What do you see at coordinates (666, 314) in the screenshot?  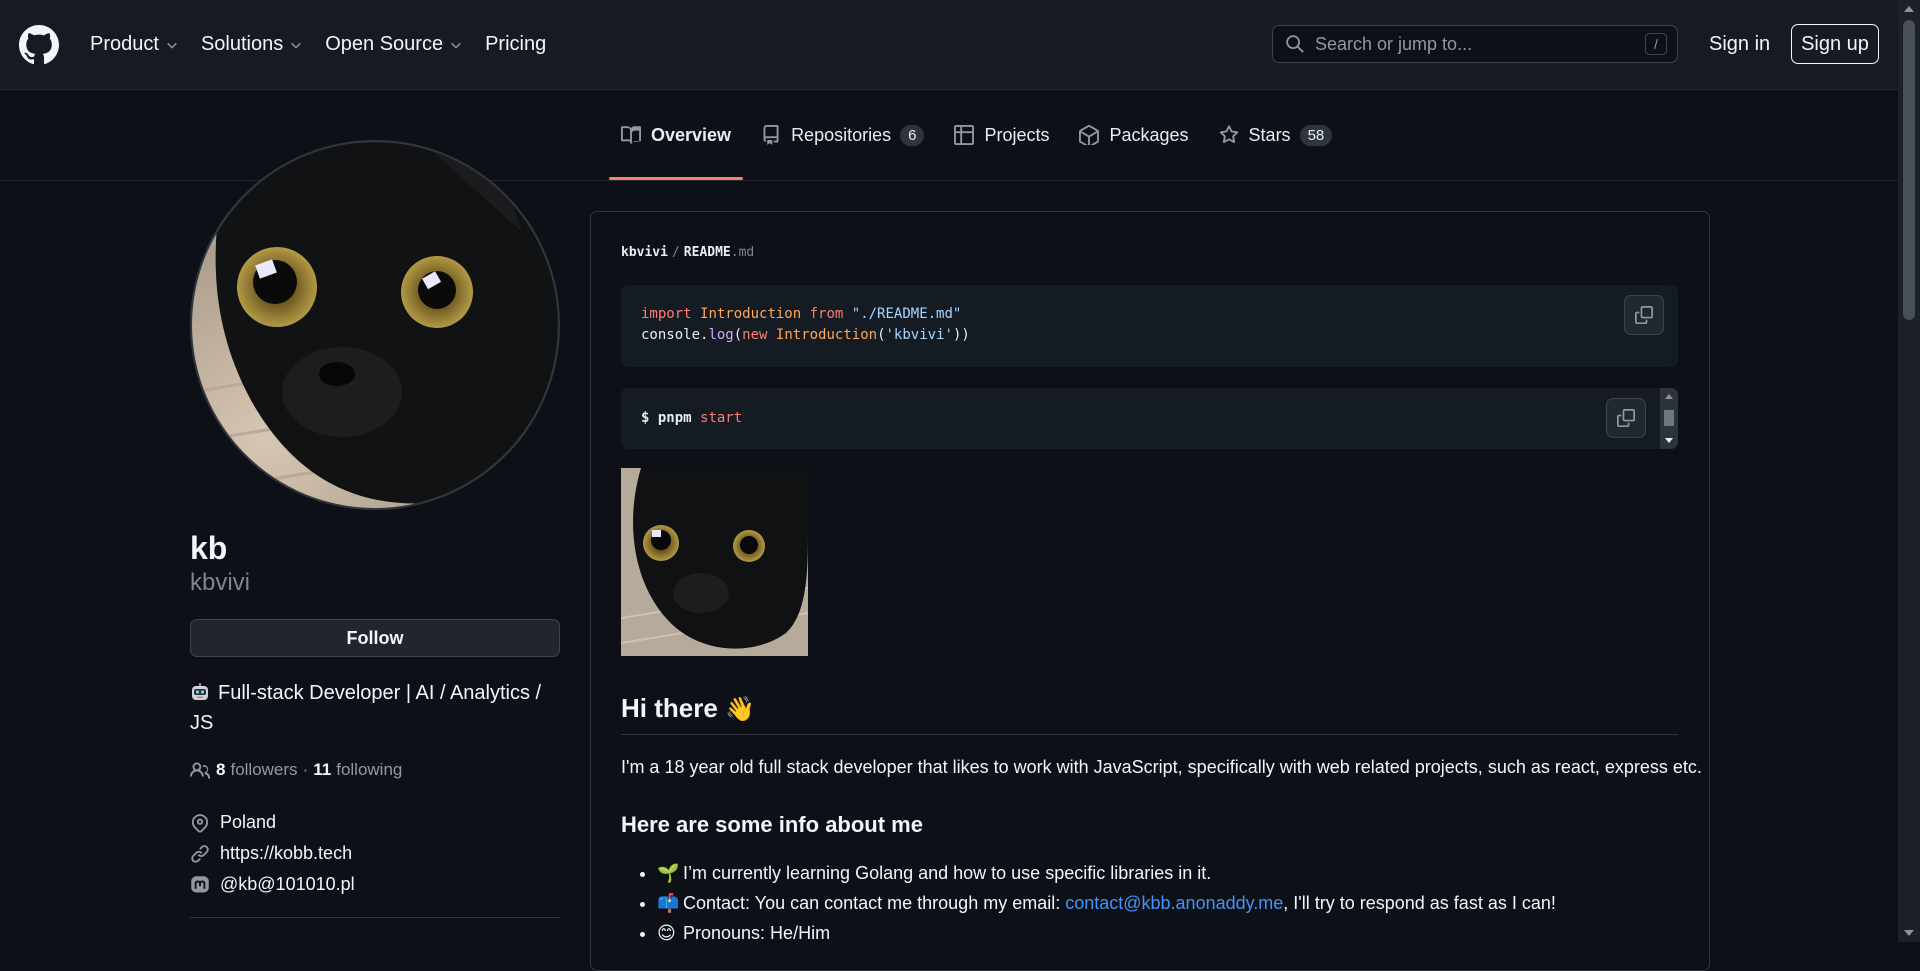 I see `code-keyword: import` at bounding box center [666, 314].